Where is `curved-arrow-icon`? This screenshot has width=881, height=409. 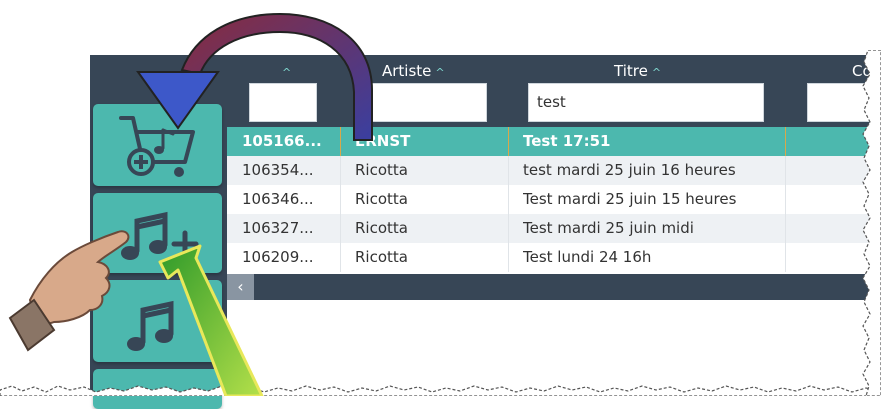
curved-arrow-icon is located at coordinates (254, 76).